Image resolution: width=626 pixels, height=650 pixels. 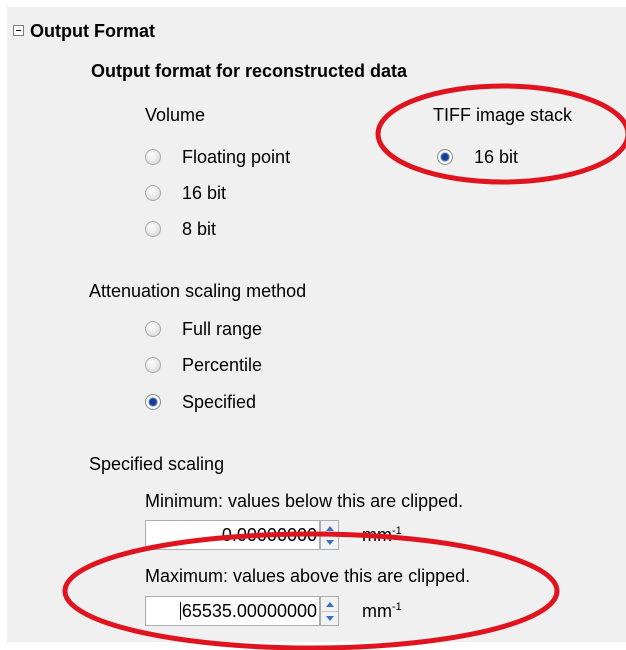 I want to click on maximum-unit-base: mm, so click(x=377, y=611).